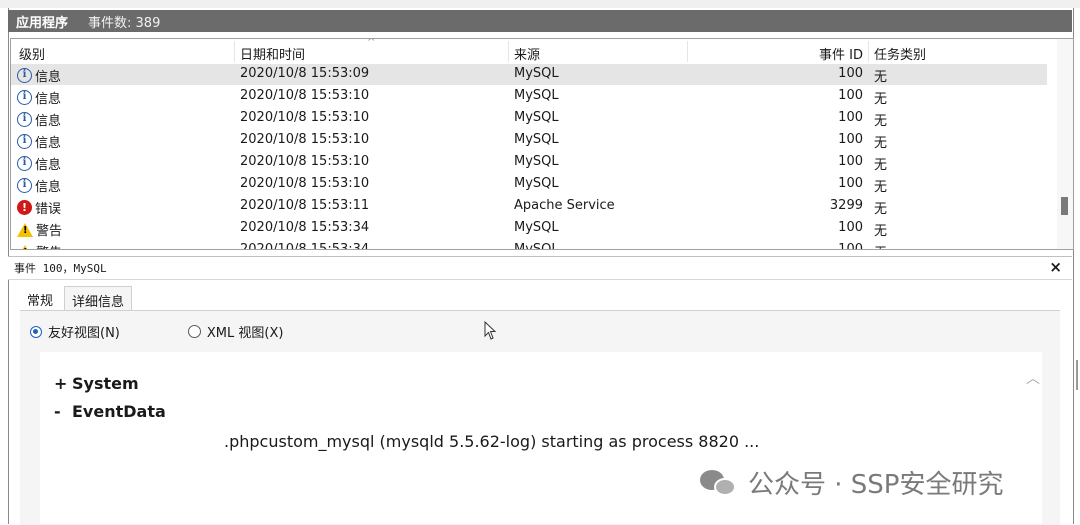  What do you see at coordinates (24, 207) in the screenshot?
I see `error-icon: !` at bounding box center [24, 207].